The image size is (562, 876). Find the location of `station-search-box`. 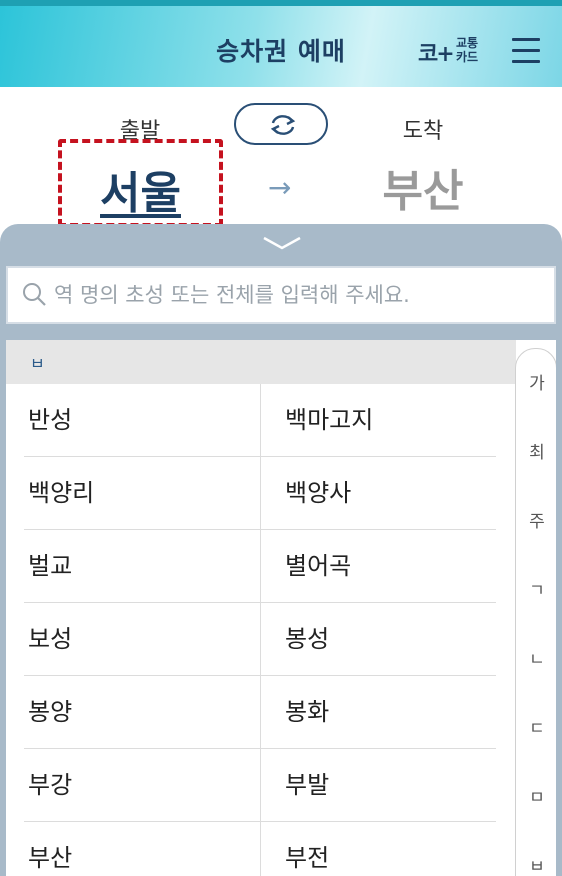

station-search-box is located at coordinates (281, 295).